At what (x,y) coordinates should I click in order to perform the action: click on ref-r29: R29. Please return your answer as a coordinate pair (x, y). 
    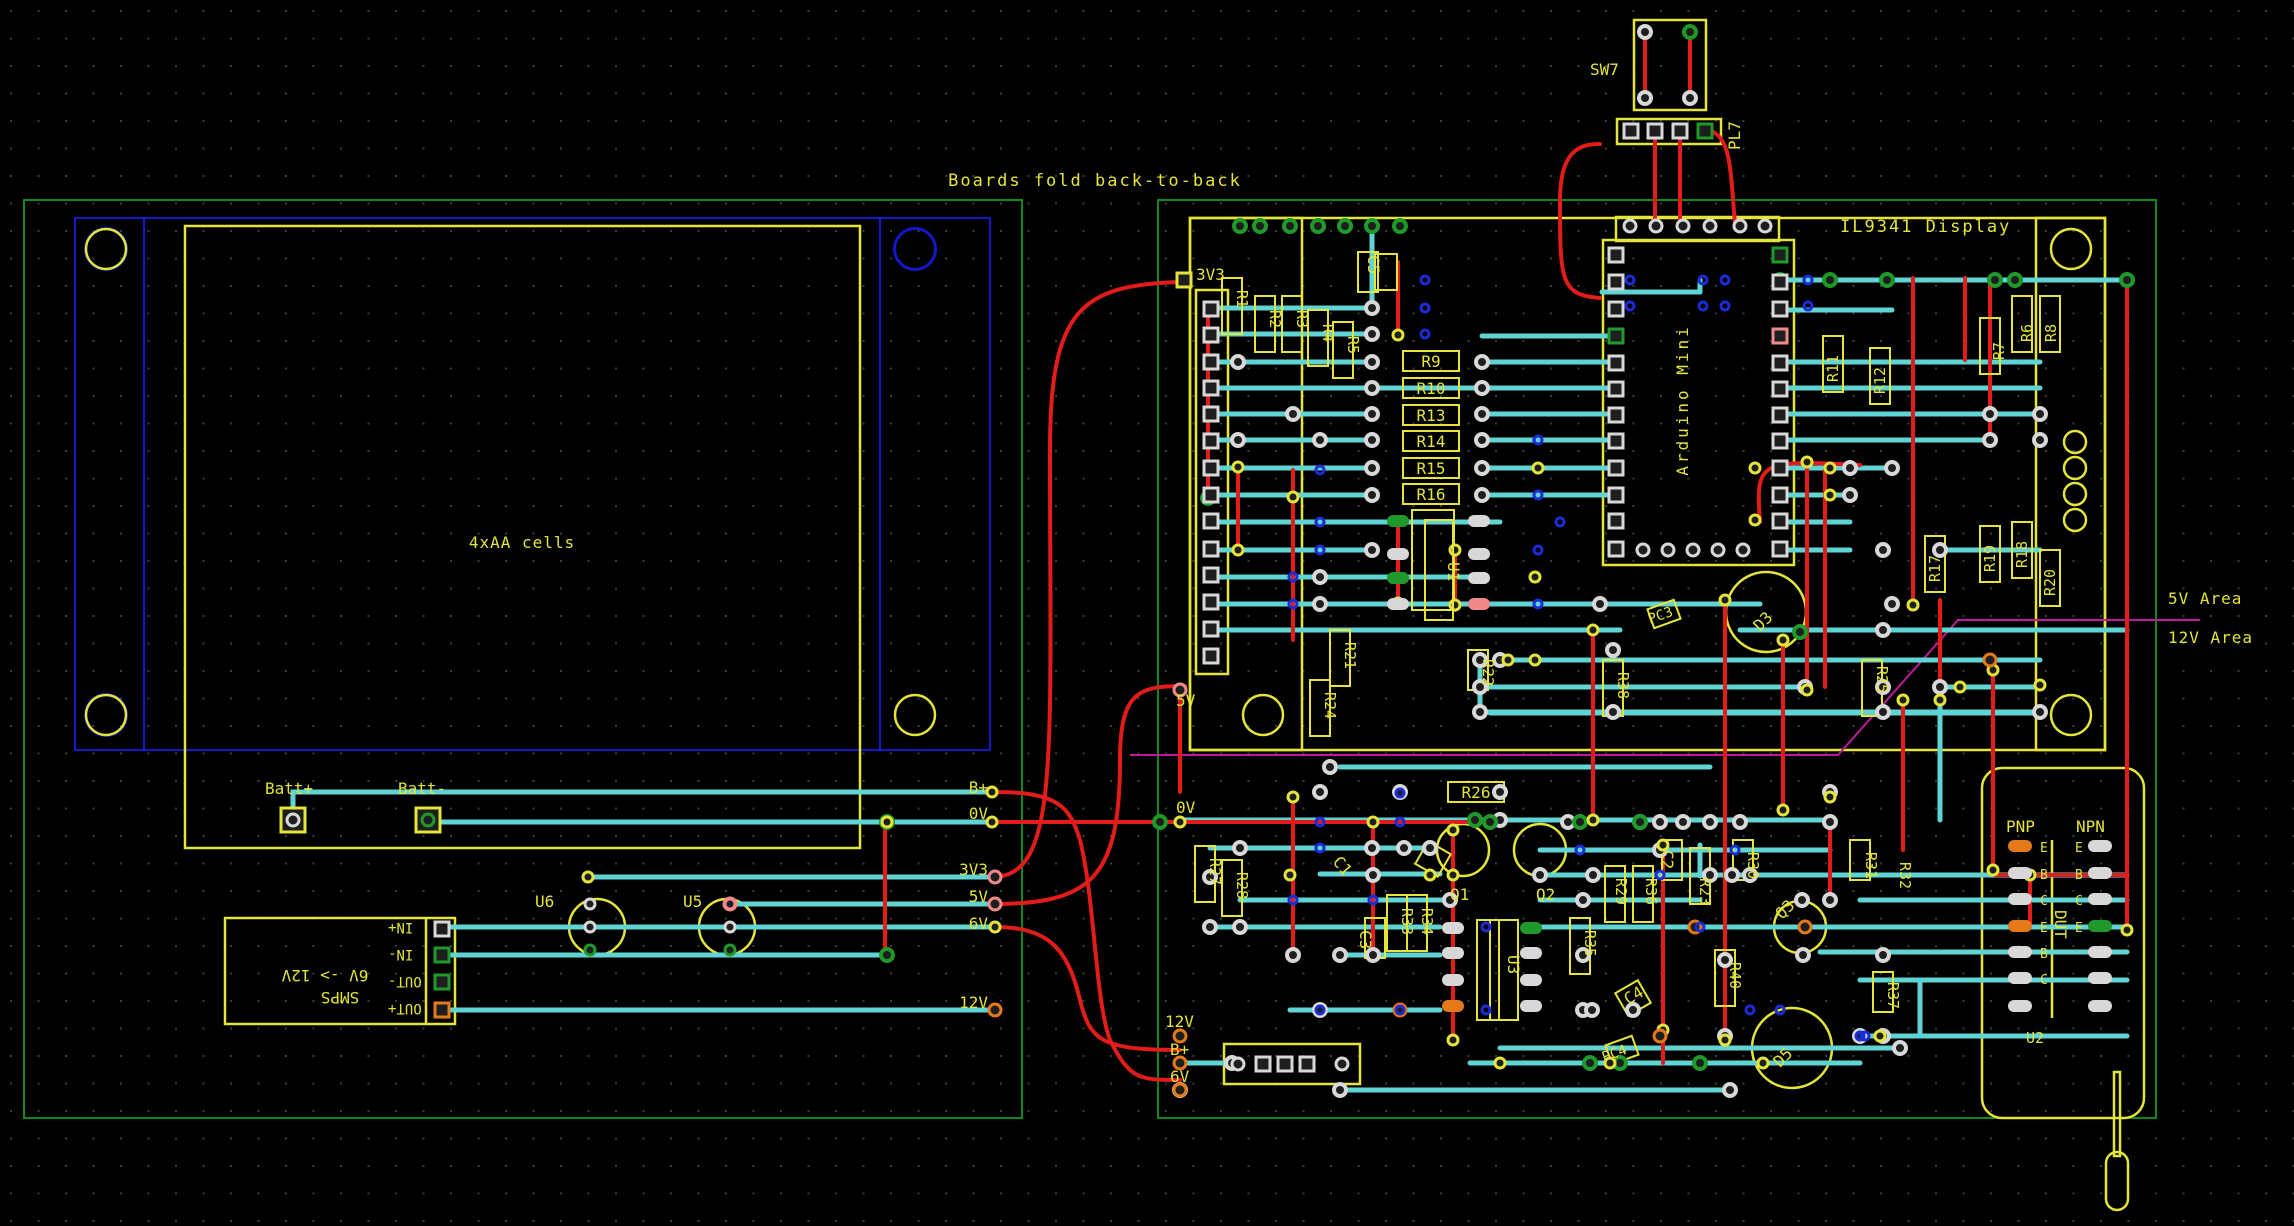
    Looking at the image, I should click on (1621, 891).